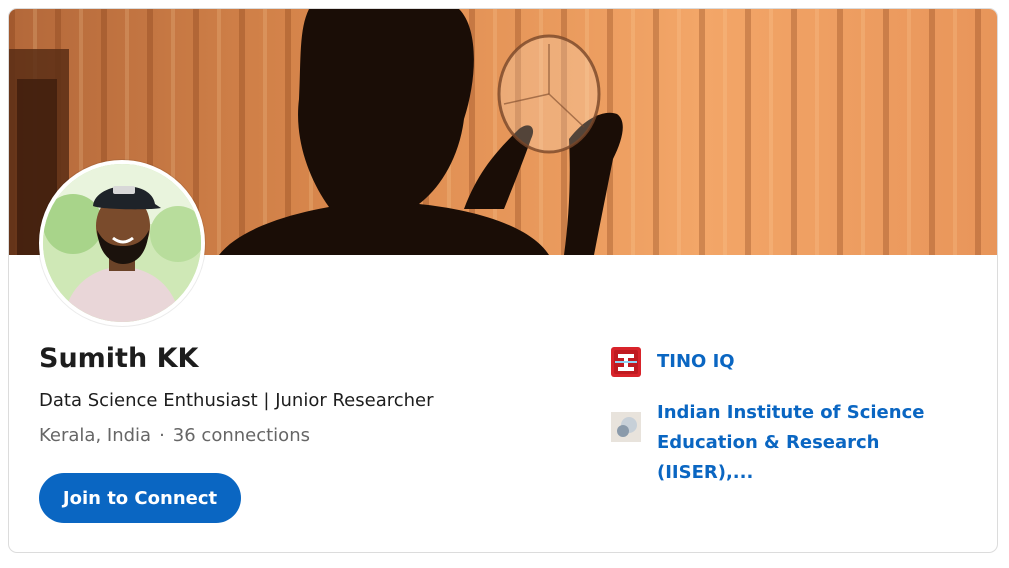  I want to click on org-name: TINO IQ, so click(696, 361).